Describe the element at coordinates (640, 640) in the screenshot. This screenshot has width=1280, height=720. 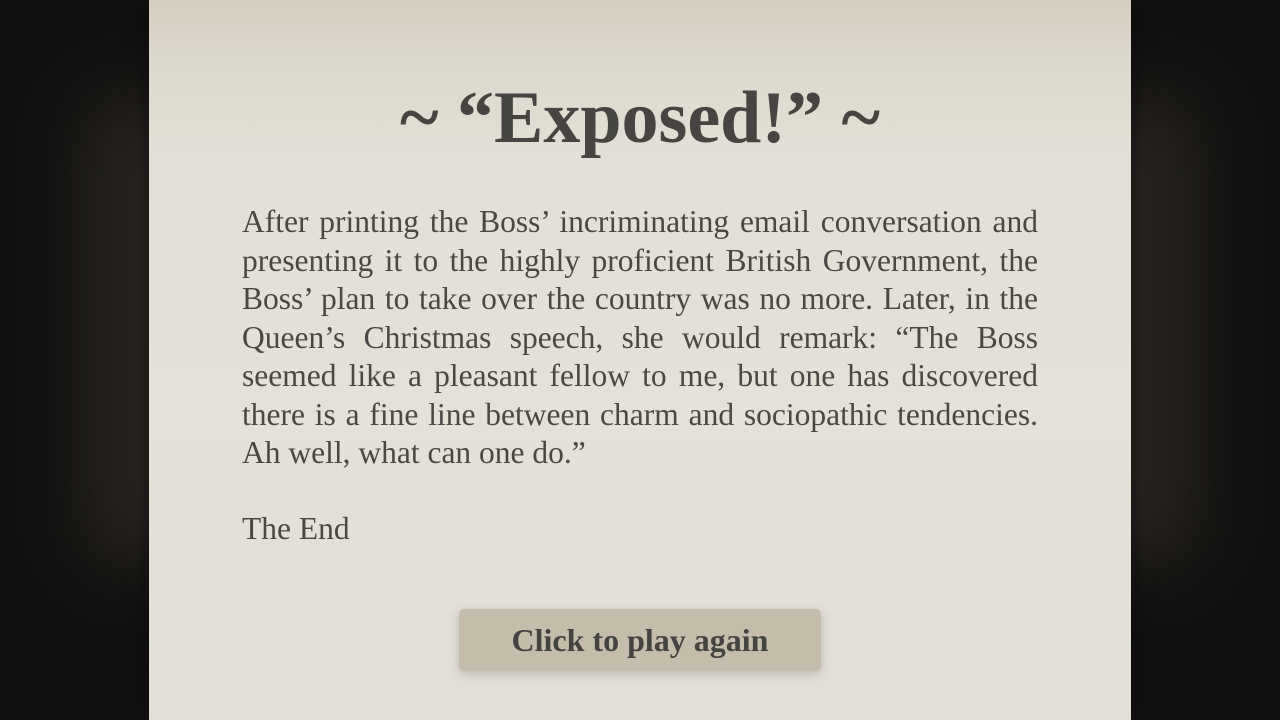
I see `play-again-button: Click to play again` at that location.